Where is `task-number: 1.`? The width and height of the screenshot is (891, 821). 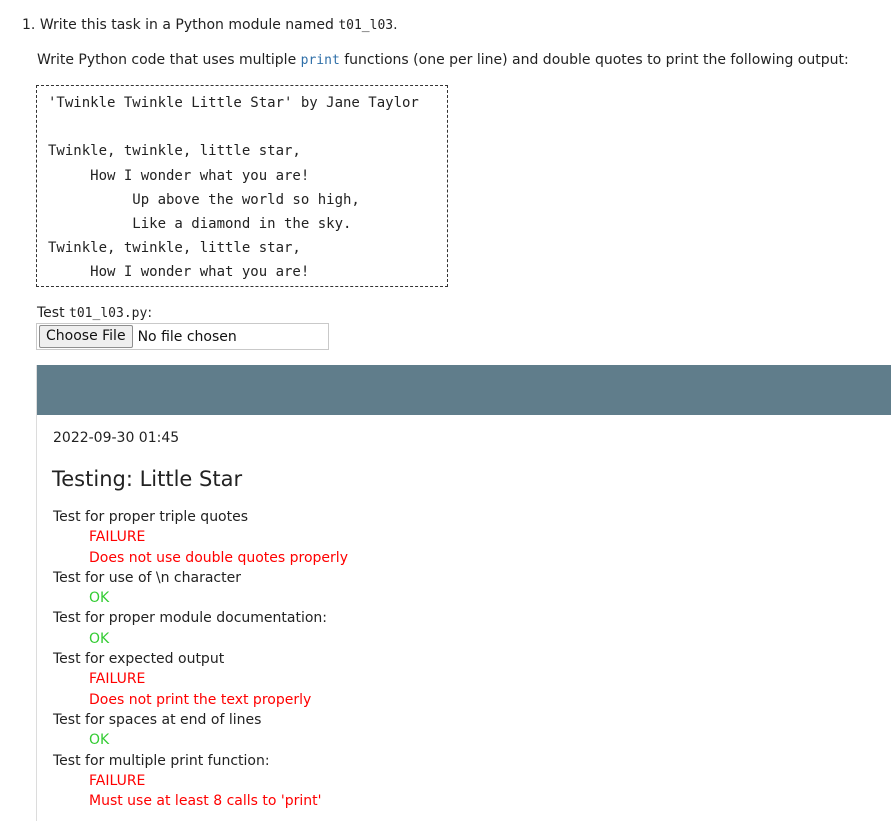 task-number: 1. is located at coordinates (29, 25).